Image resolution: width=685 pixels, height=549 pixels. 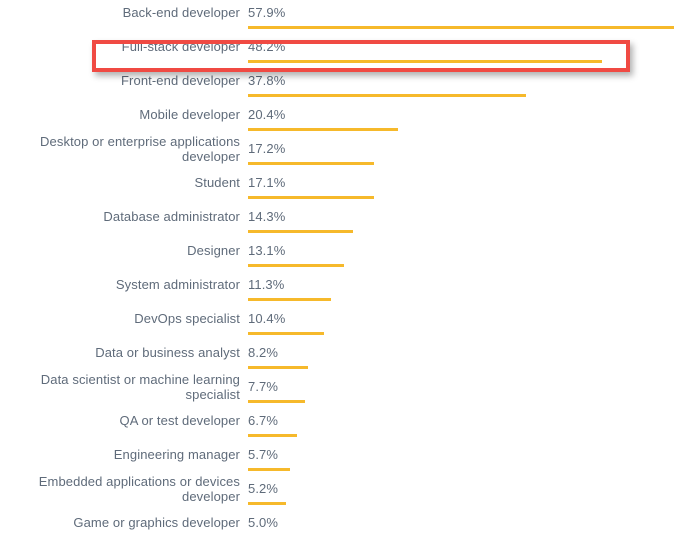 What do you see at coordinates (342, 255) in the screenshot?
I see `chart-row: Designer 13.1%` at bounding box center [342, 255].